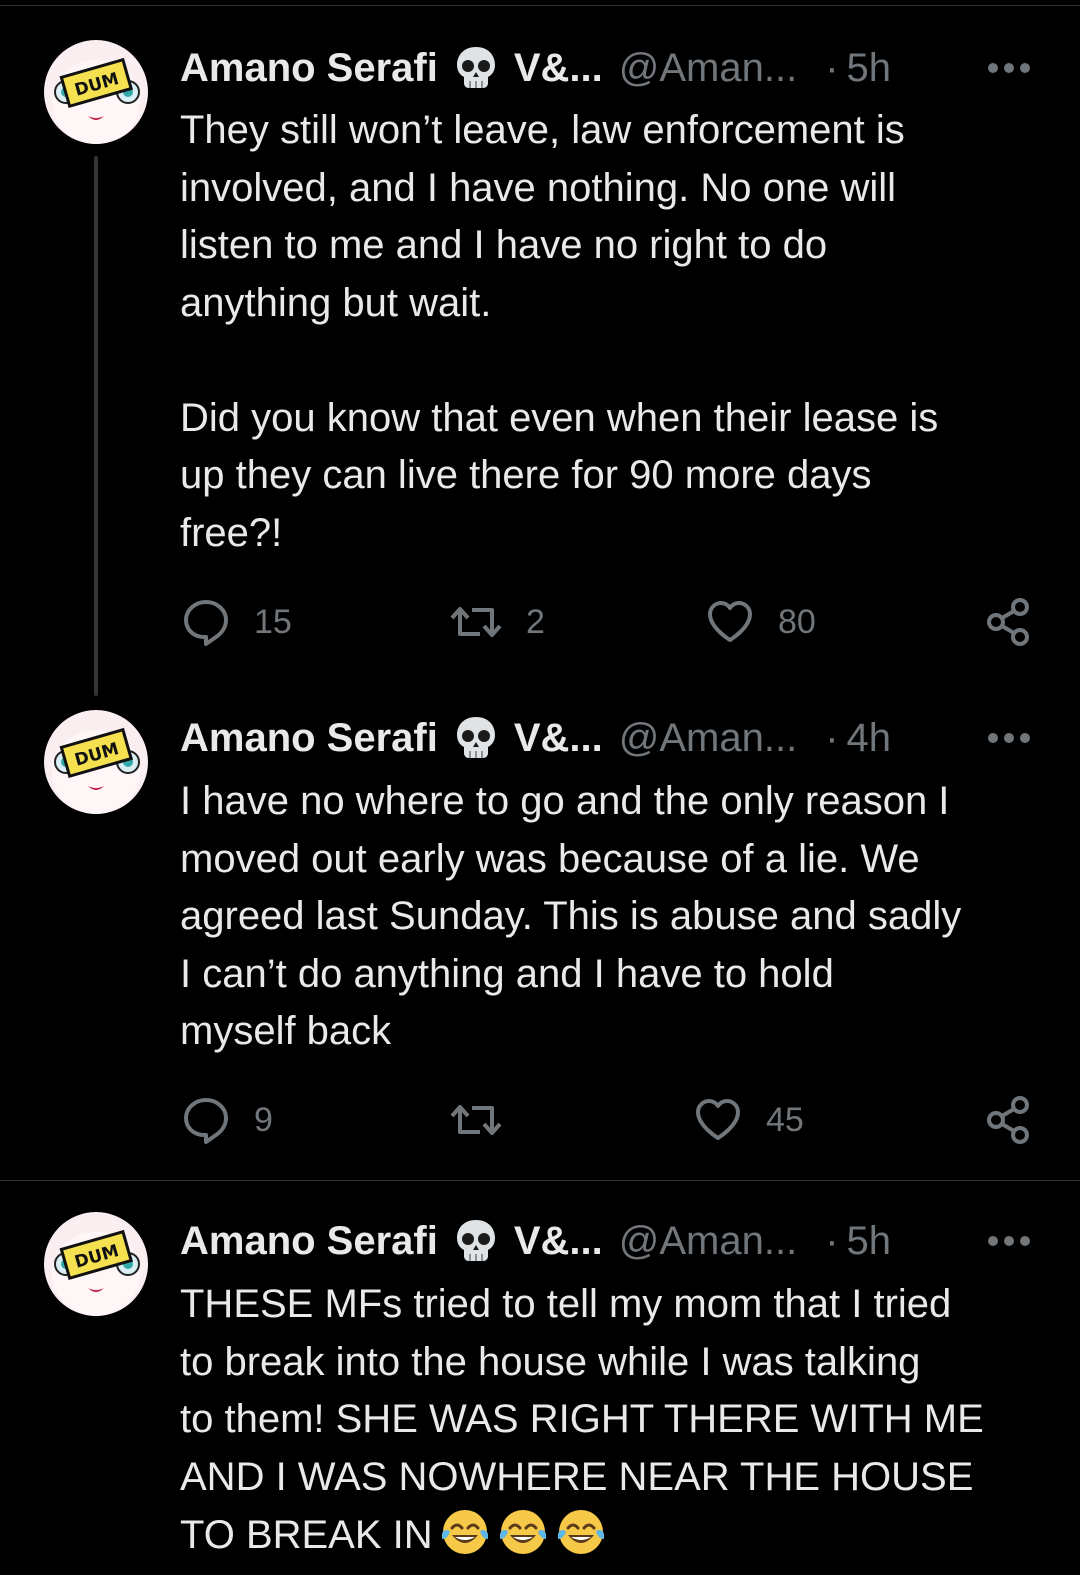 The height and width of the screenshot is (1575, 1080). What do you see at coordinates (610, 622) in the screenshot?
I see `tweet-actions: 15 2 80` at bounding box center [610, 622].